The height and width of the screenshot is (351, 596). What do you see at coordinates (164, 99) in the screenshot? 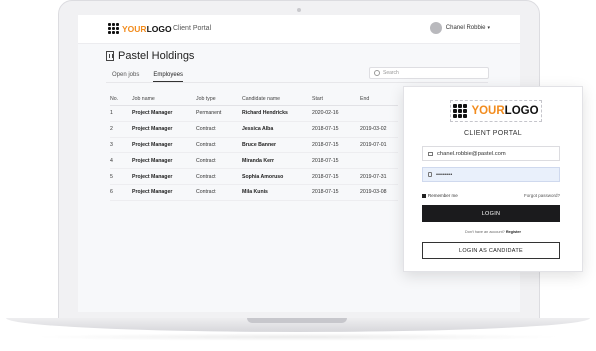
I see `column-header: Job name` at bounding box center [164, 99].